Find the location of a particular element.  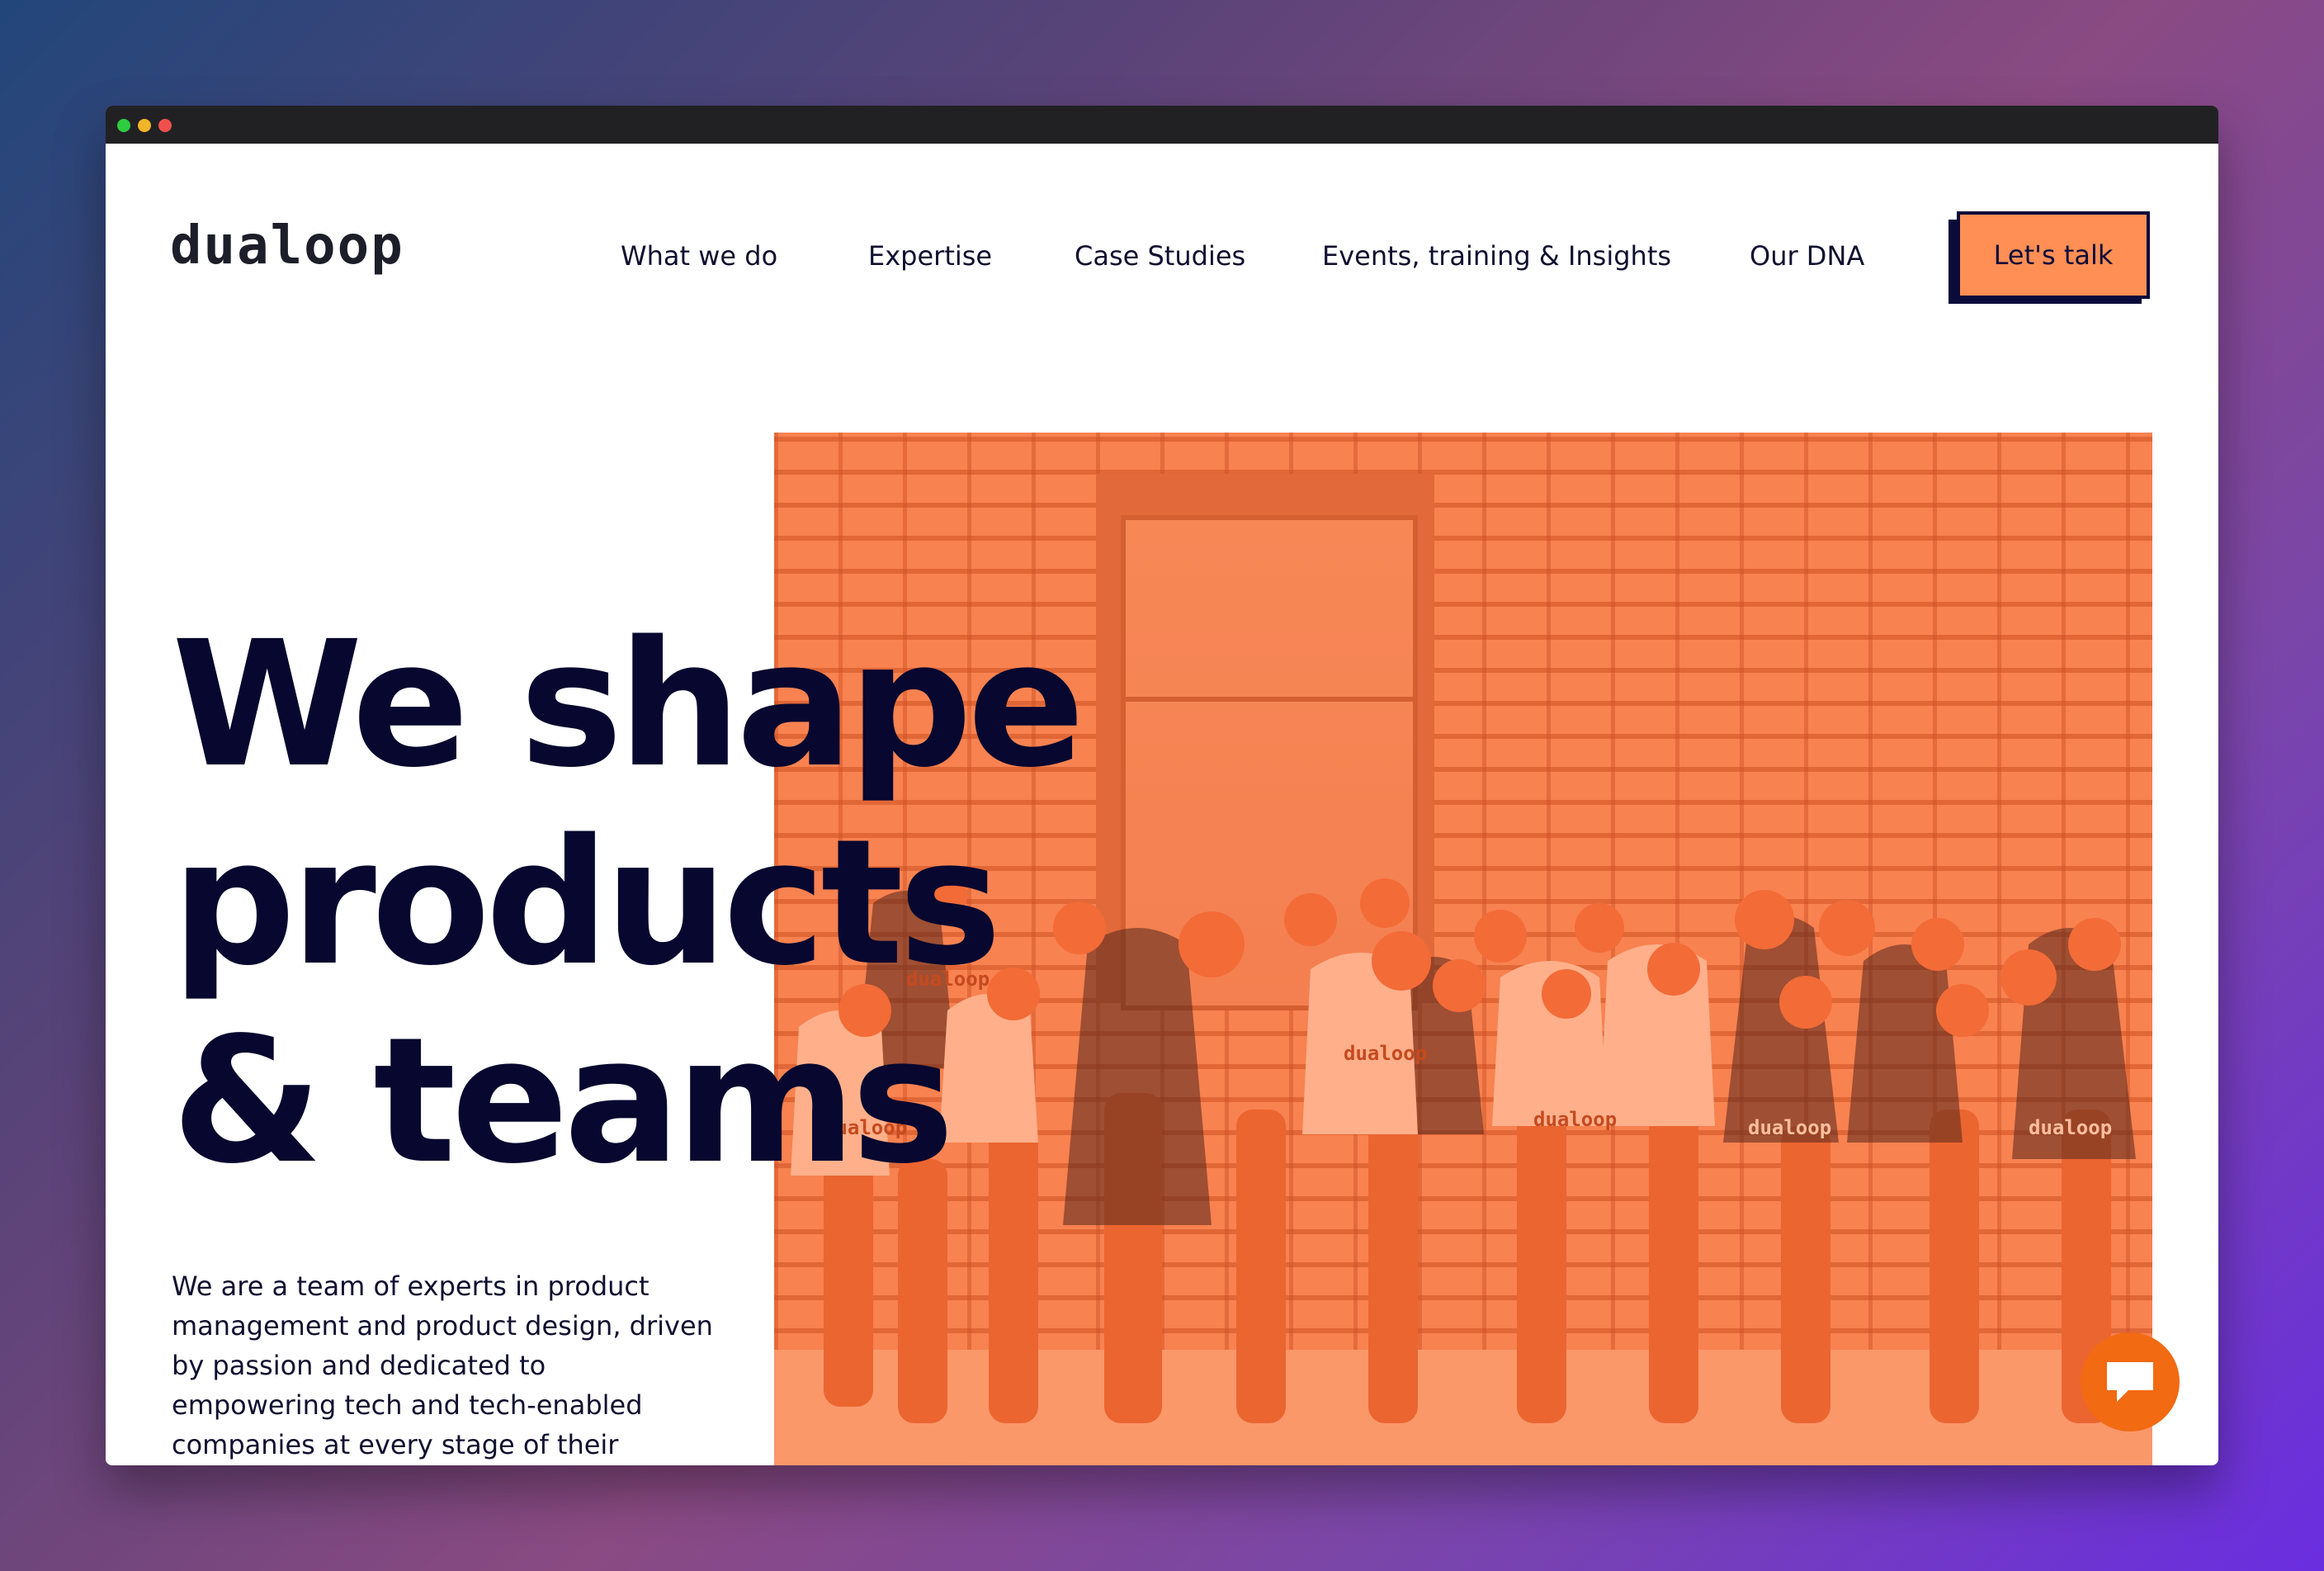

nav-item-case-studies: Case Studies is located at coordinates (1160, 256).